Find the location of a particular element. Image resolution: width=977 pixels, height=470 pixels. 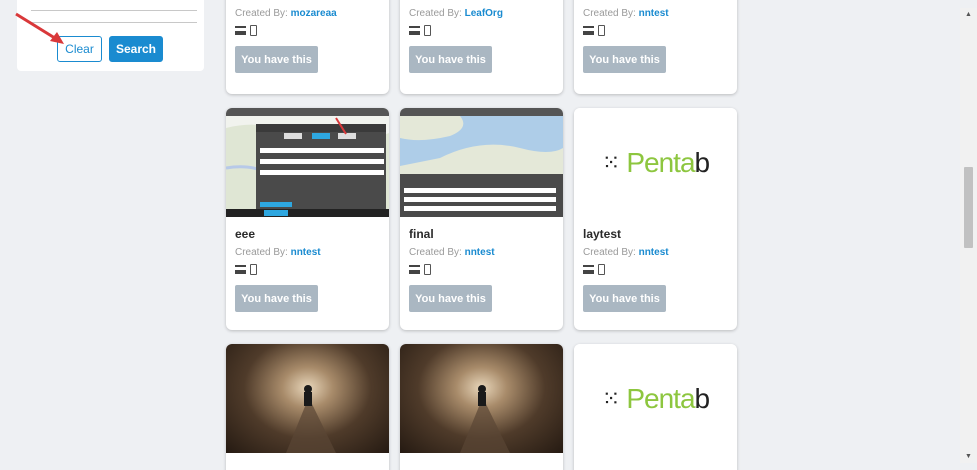

app-title: final is located at coordinates (481, 234).